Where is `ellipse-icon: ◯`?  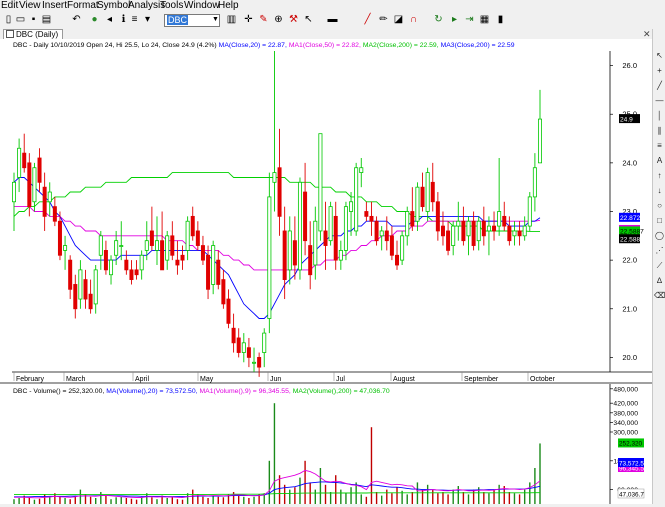
ellipse-icon: ◯ is located at coordinates (659, 236).